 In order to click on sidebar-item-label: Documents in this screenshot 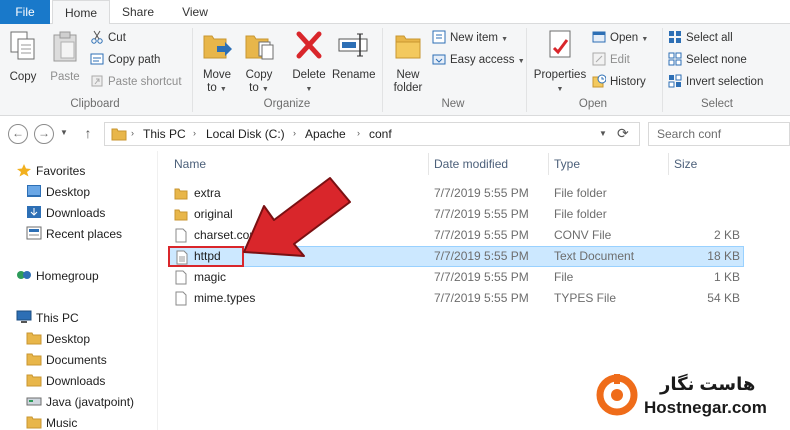, I will do `click(76, 360)`.